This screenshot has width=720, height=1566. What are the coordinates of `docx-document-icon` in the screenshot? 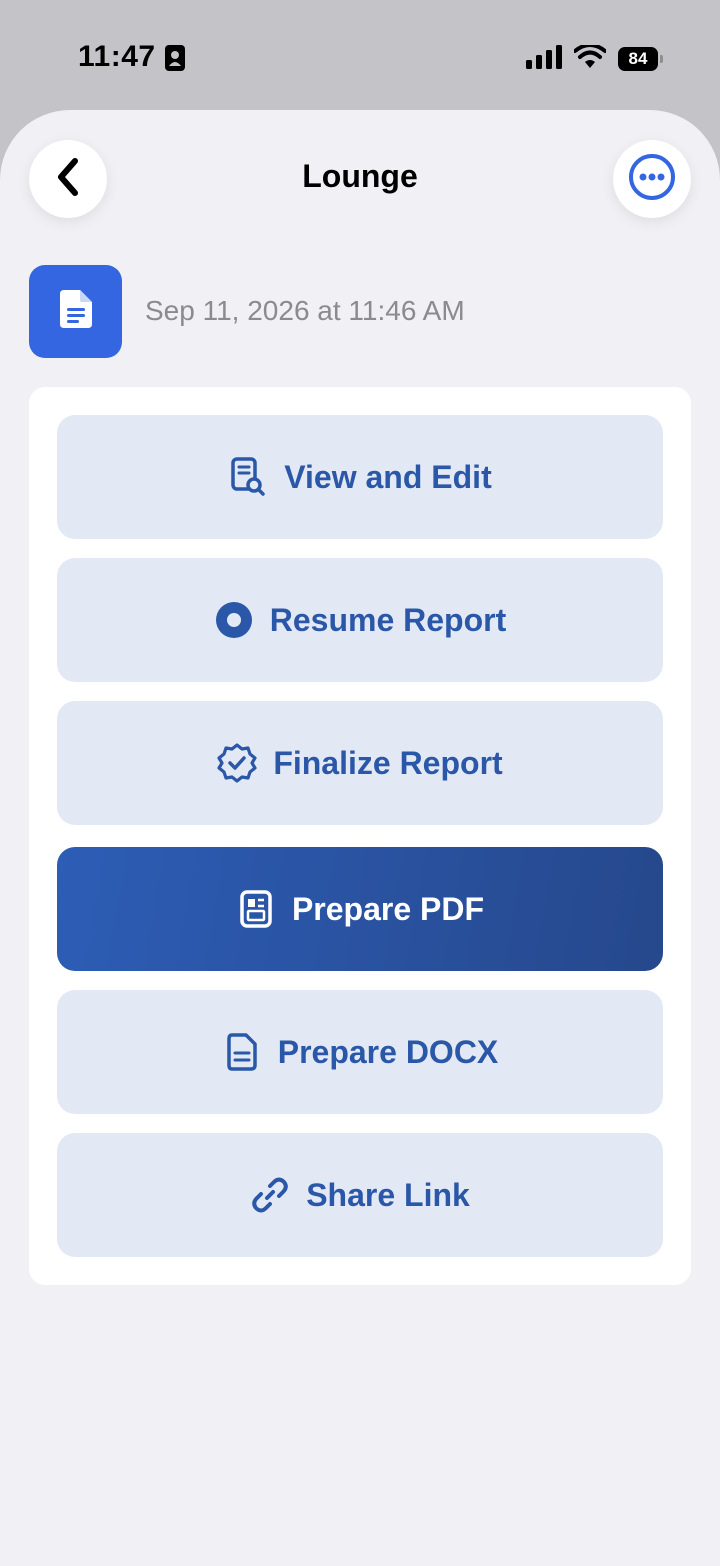 It's located at (242, 1052).